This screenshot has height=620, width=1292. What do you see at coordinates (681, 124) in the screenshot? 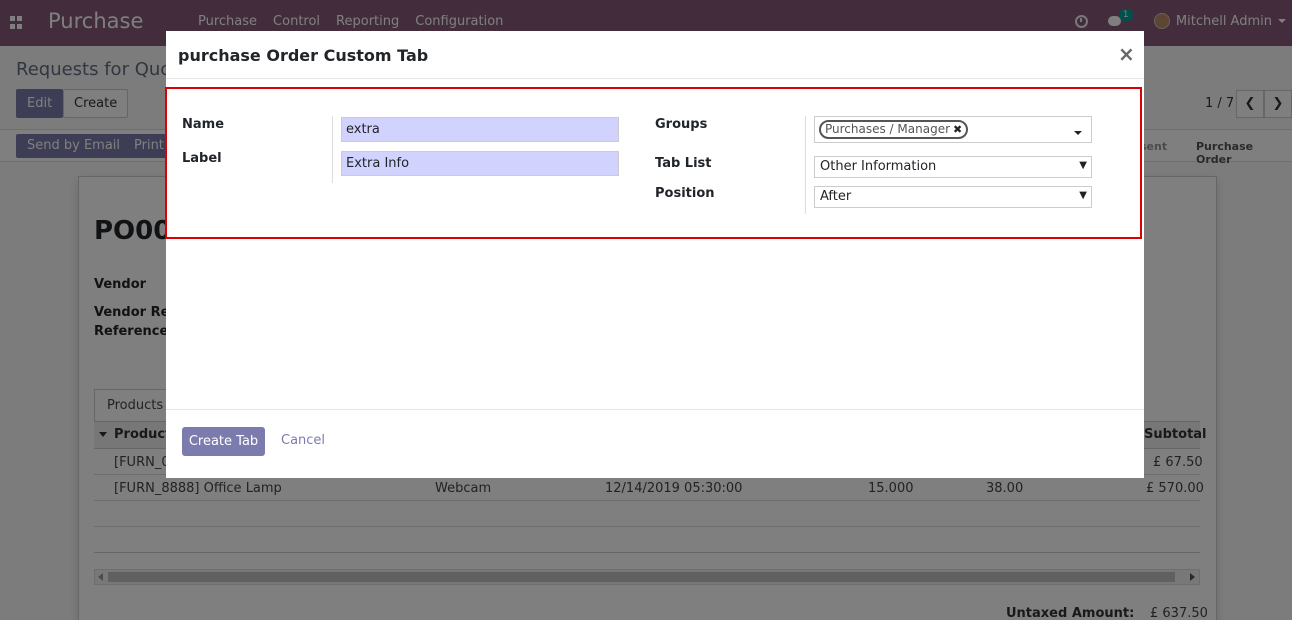
I see `groups-label: Groups` at bounding box center [681, 124].